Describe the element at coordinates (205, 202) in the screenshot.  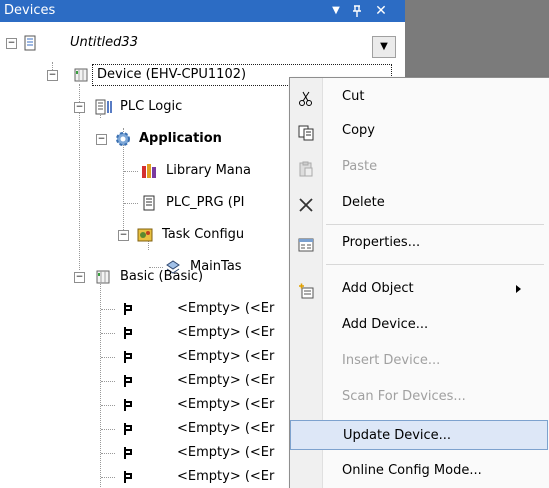
I see `tree-item-label: PLC_PRG (PI` at that location.